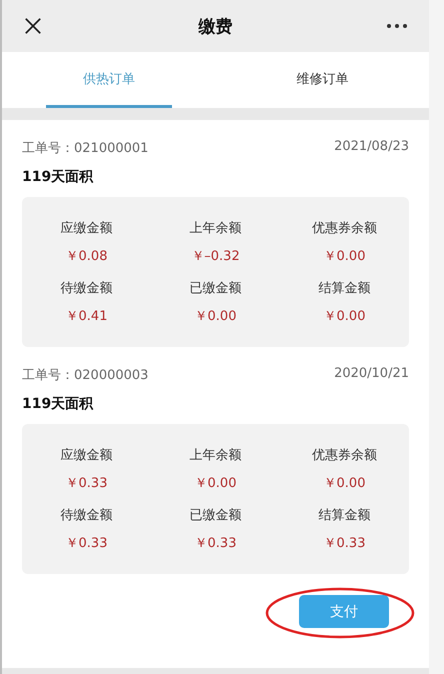  Describe the element at coordinates (33, 26) in the screenshot. I see `close-icon` at that location.